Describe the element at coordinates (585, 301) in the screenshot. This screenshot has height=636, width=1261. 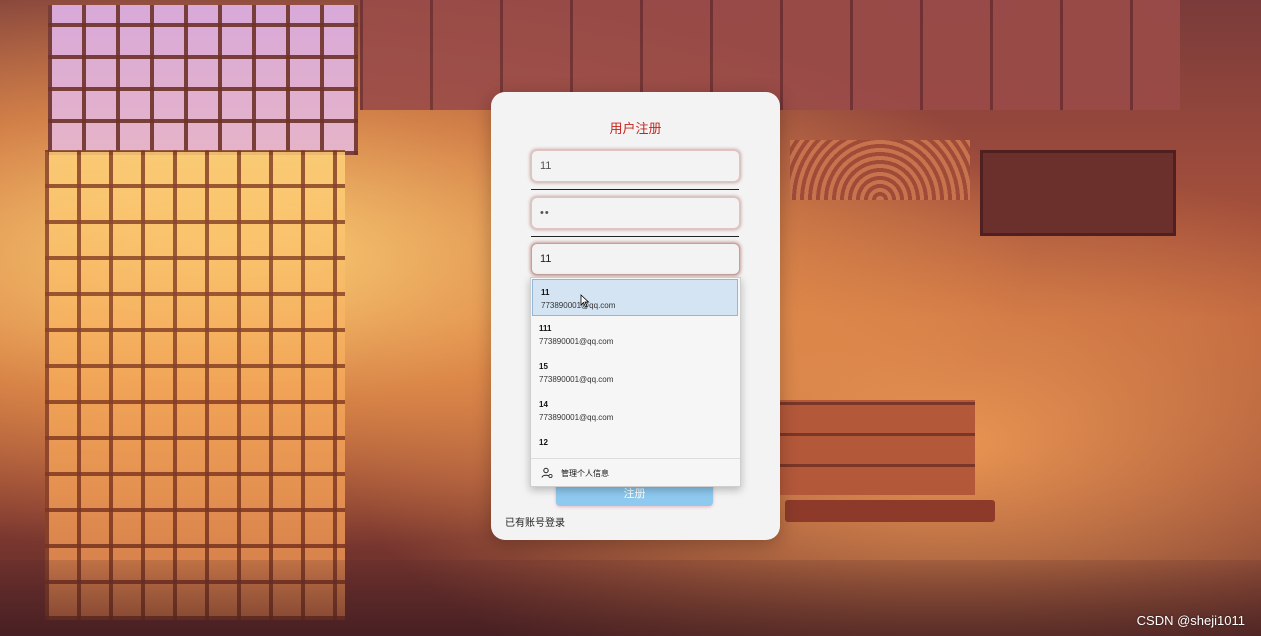
I see `mouse-cursor-icon` at that location.